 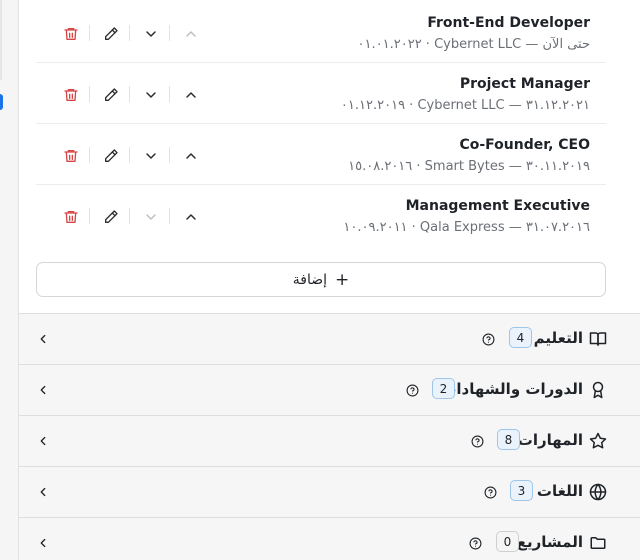 I want to click on section-languages: اللغات 3, so click(x=329, y=491).